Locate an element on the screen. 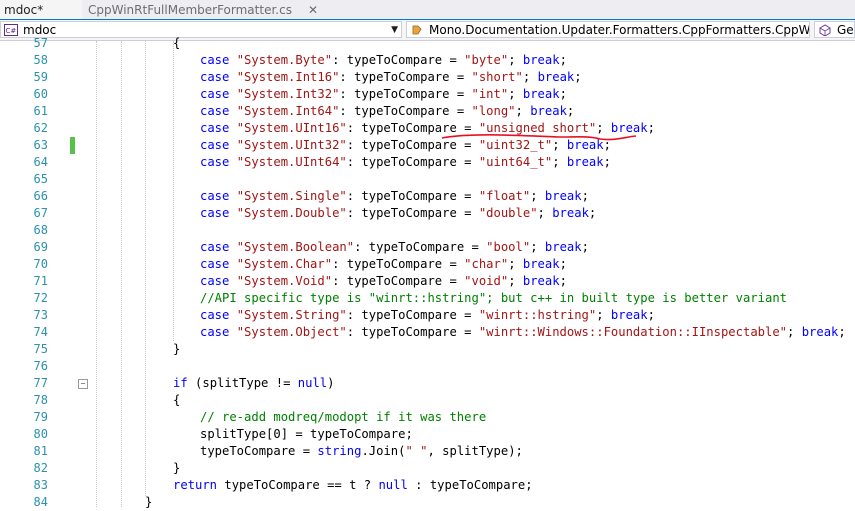  string-token: "System.Boolean" is located at coordinates (295, 247).